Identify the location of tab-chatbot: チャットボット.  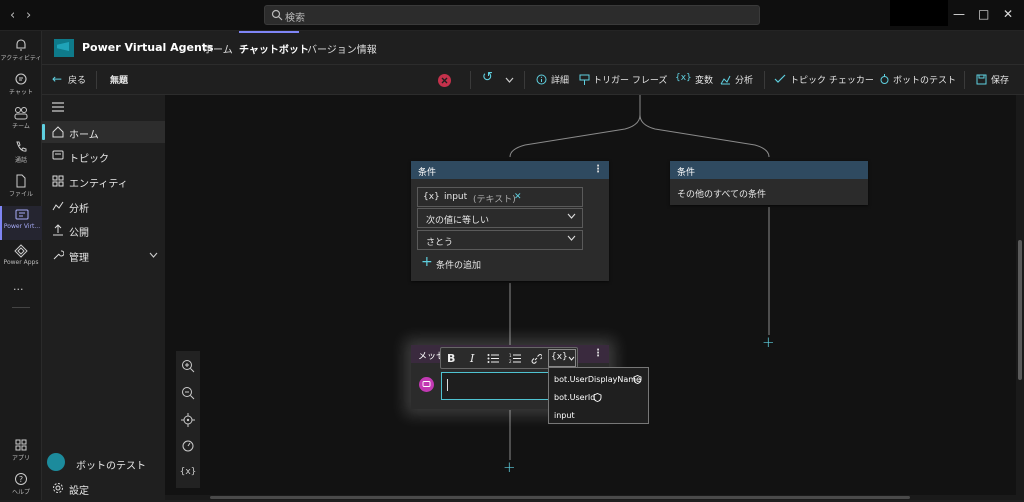
(274, 48).